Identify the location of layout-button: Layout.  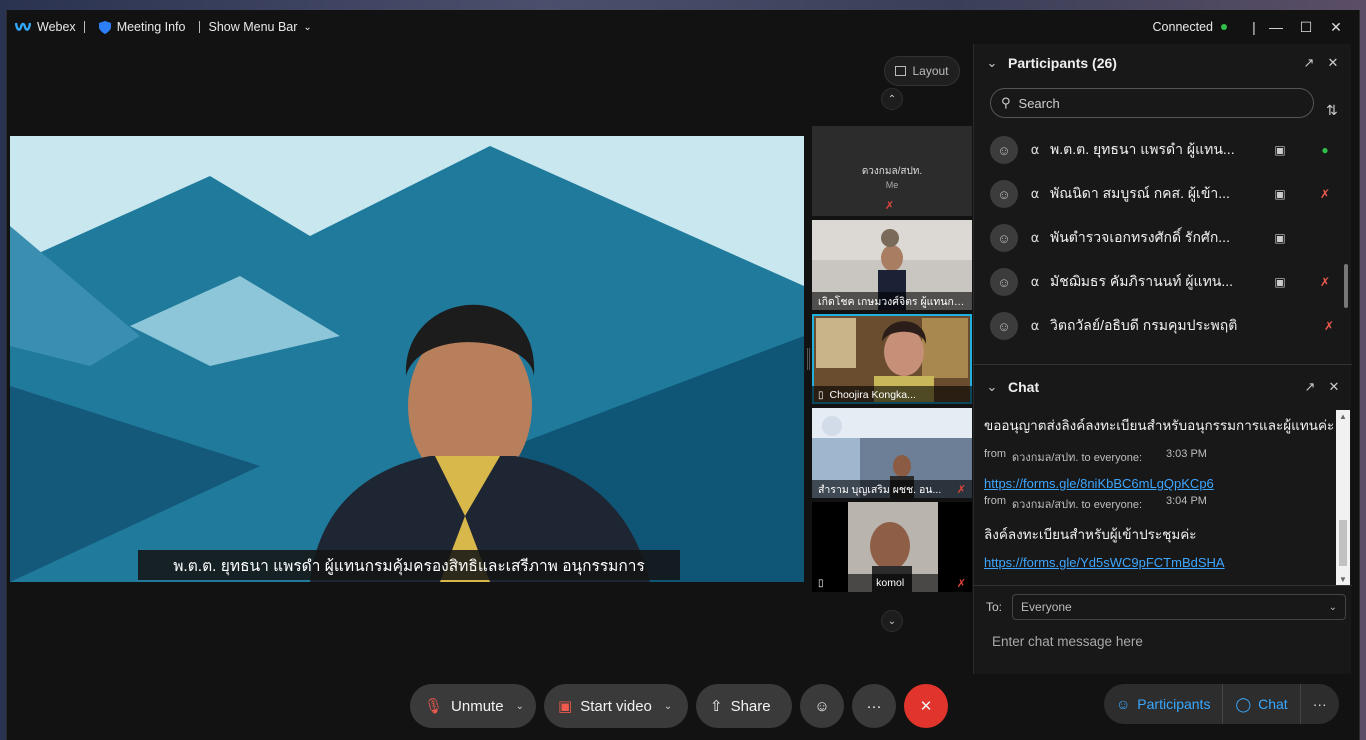
(922, 71).